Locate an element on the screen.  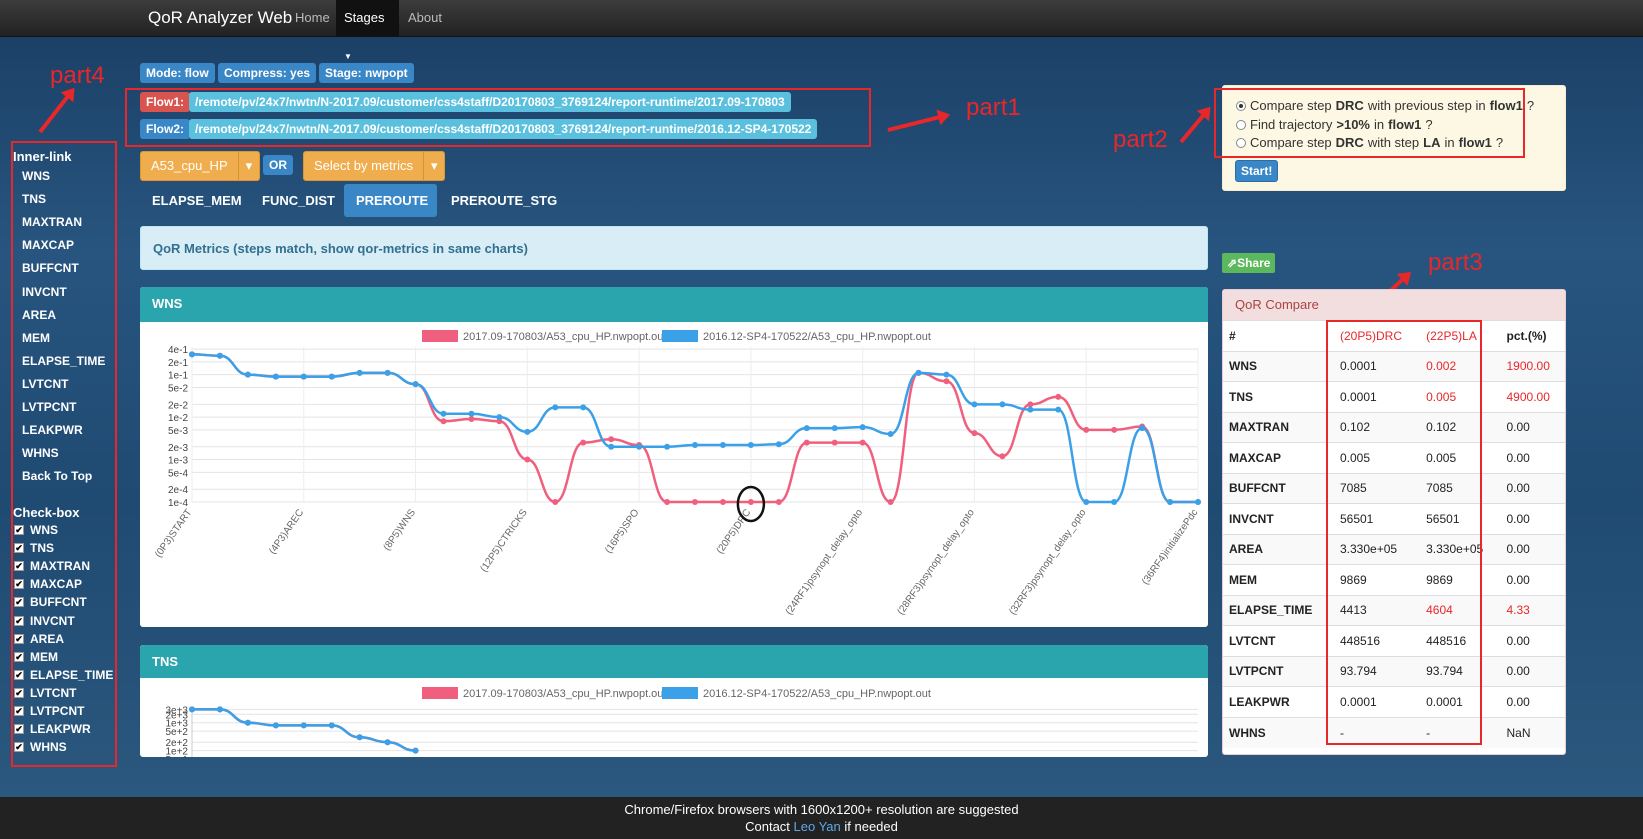
sidebar-link-mem: MEM is located at coordinates (36, 338).